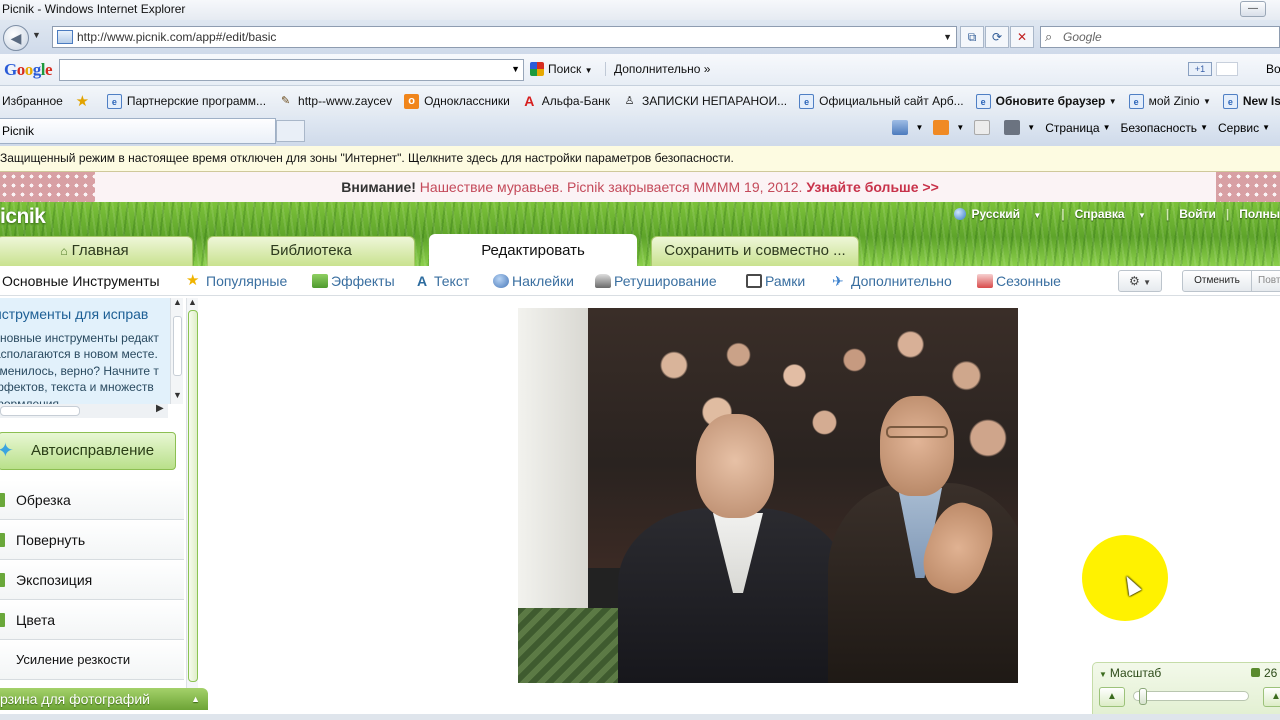 The height and width of the screenshot is (720, 1280). I want to click on tab-advanced: ✈ Дополнительно, so click(892, 281).